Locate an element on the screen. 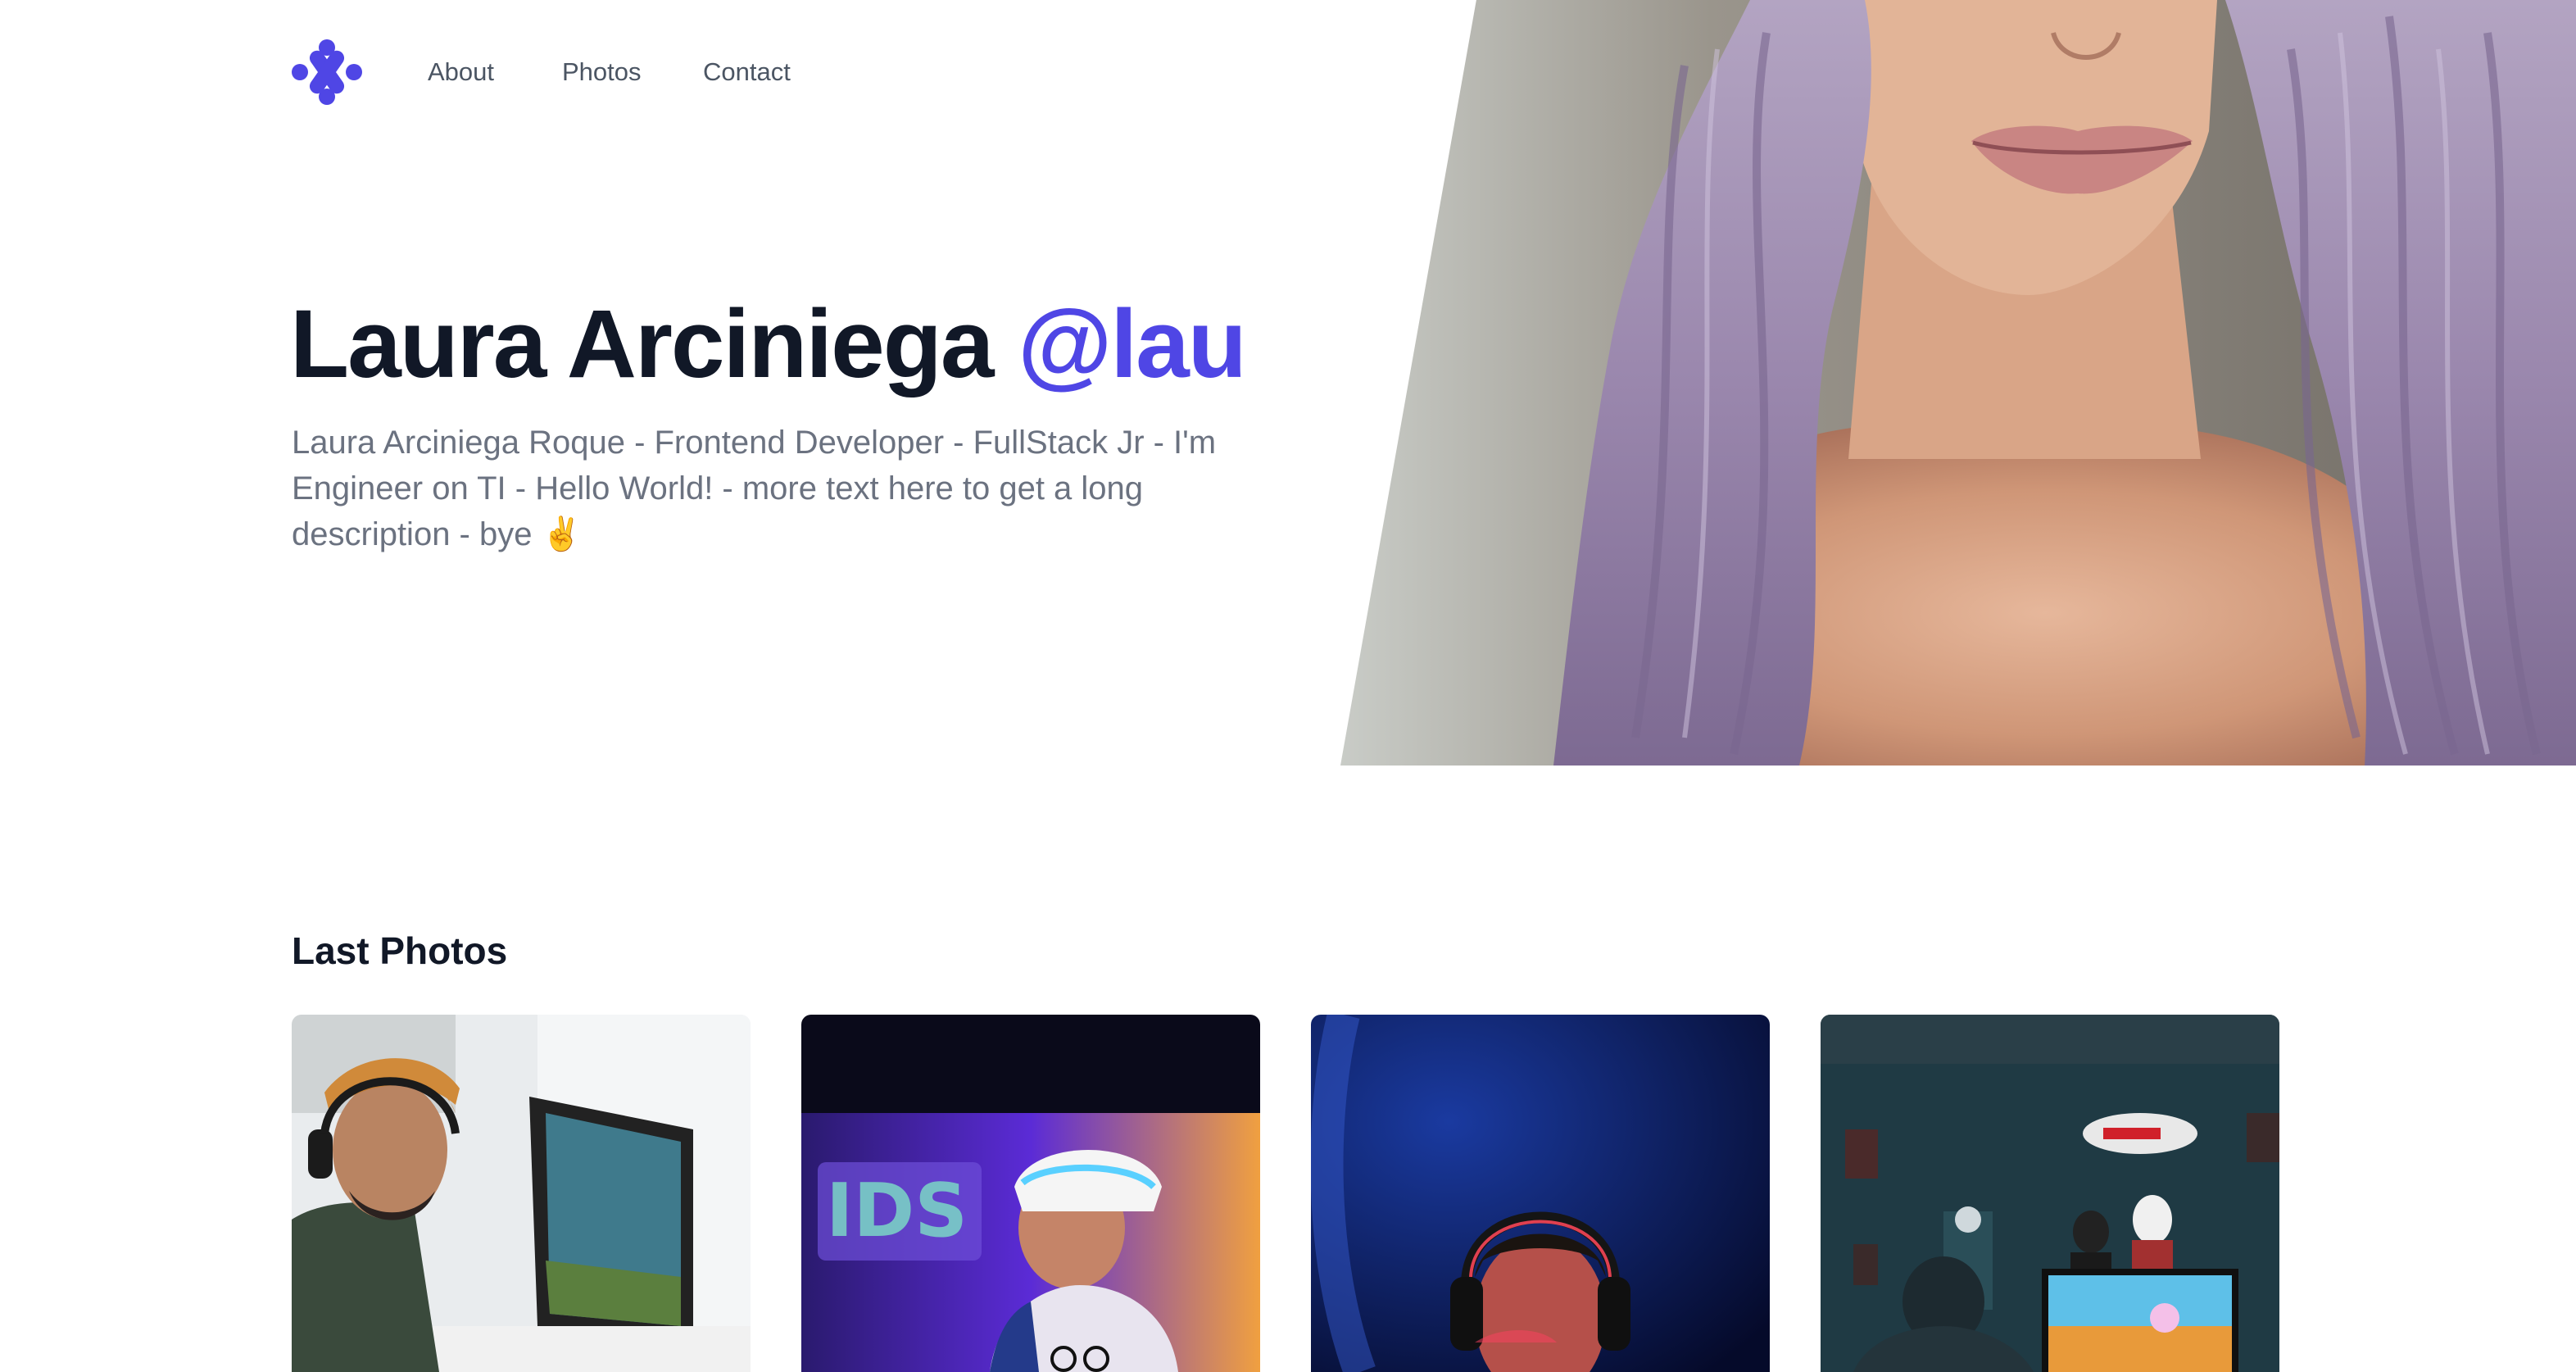  nav-link-about: About is located at coordinates (461, 73).